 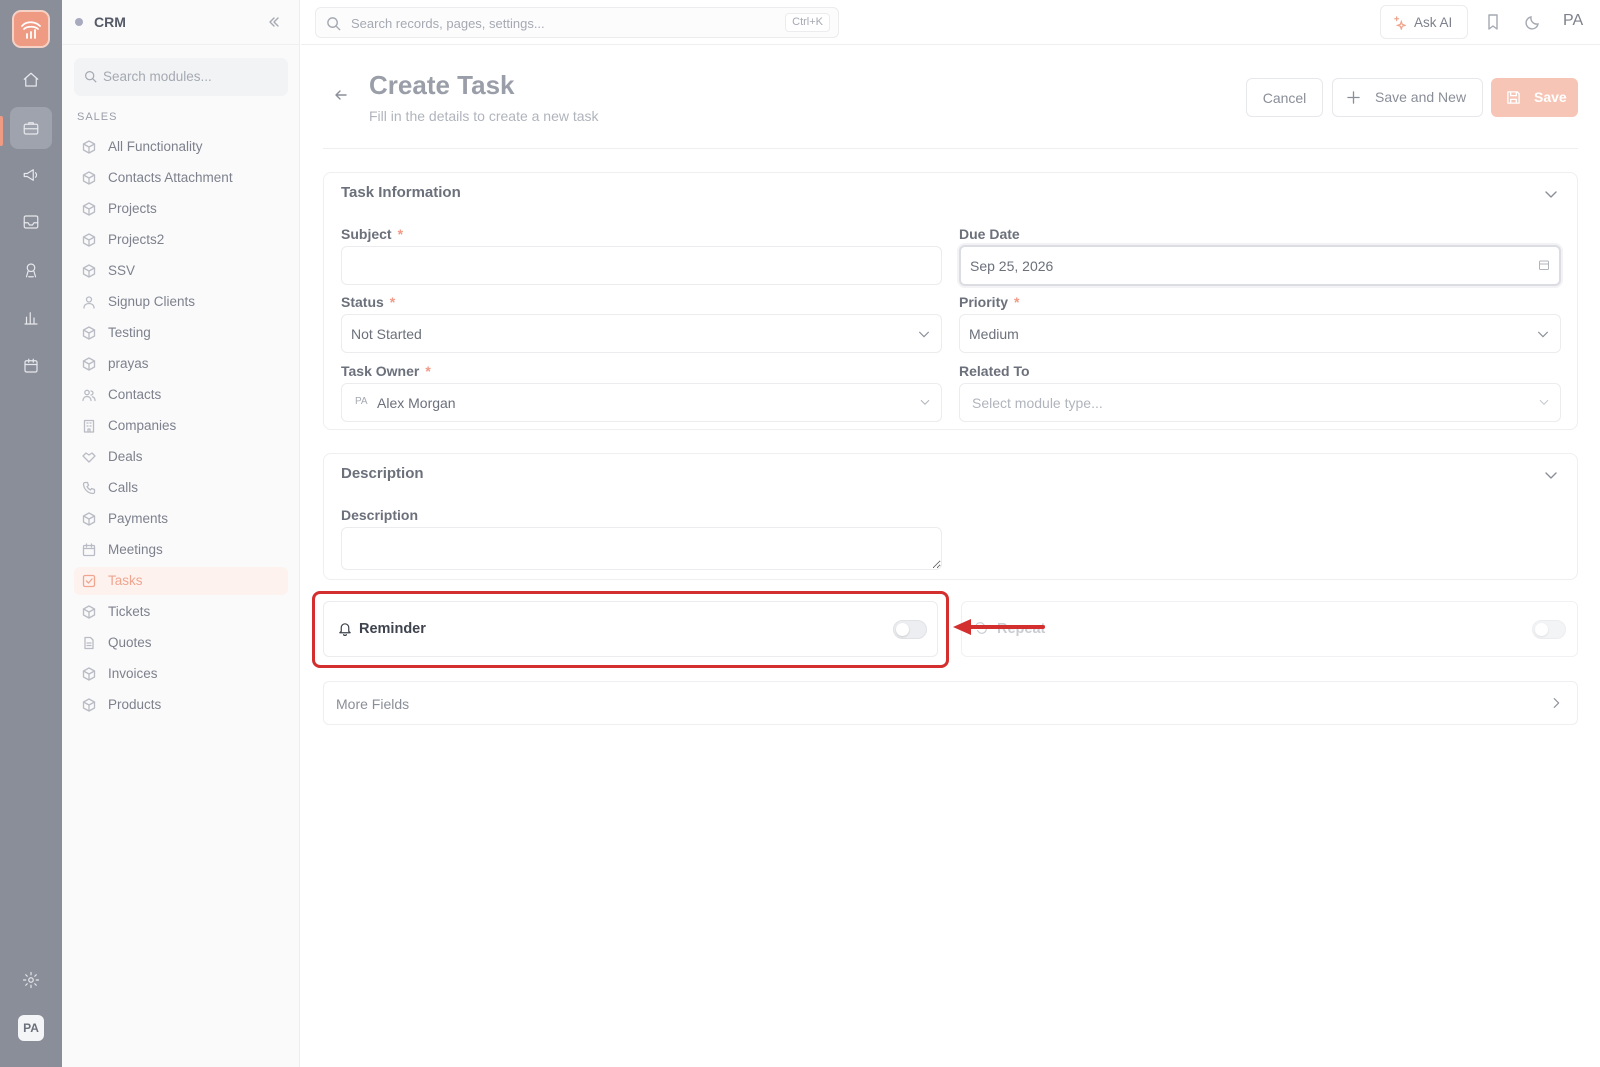 What do you see at coordinates (132, 208) in the screenshot?
I see `sidebar-item-label: Projects` at bounding box center [132, 208].